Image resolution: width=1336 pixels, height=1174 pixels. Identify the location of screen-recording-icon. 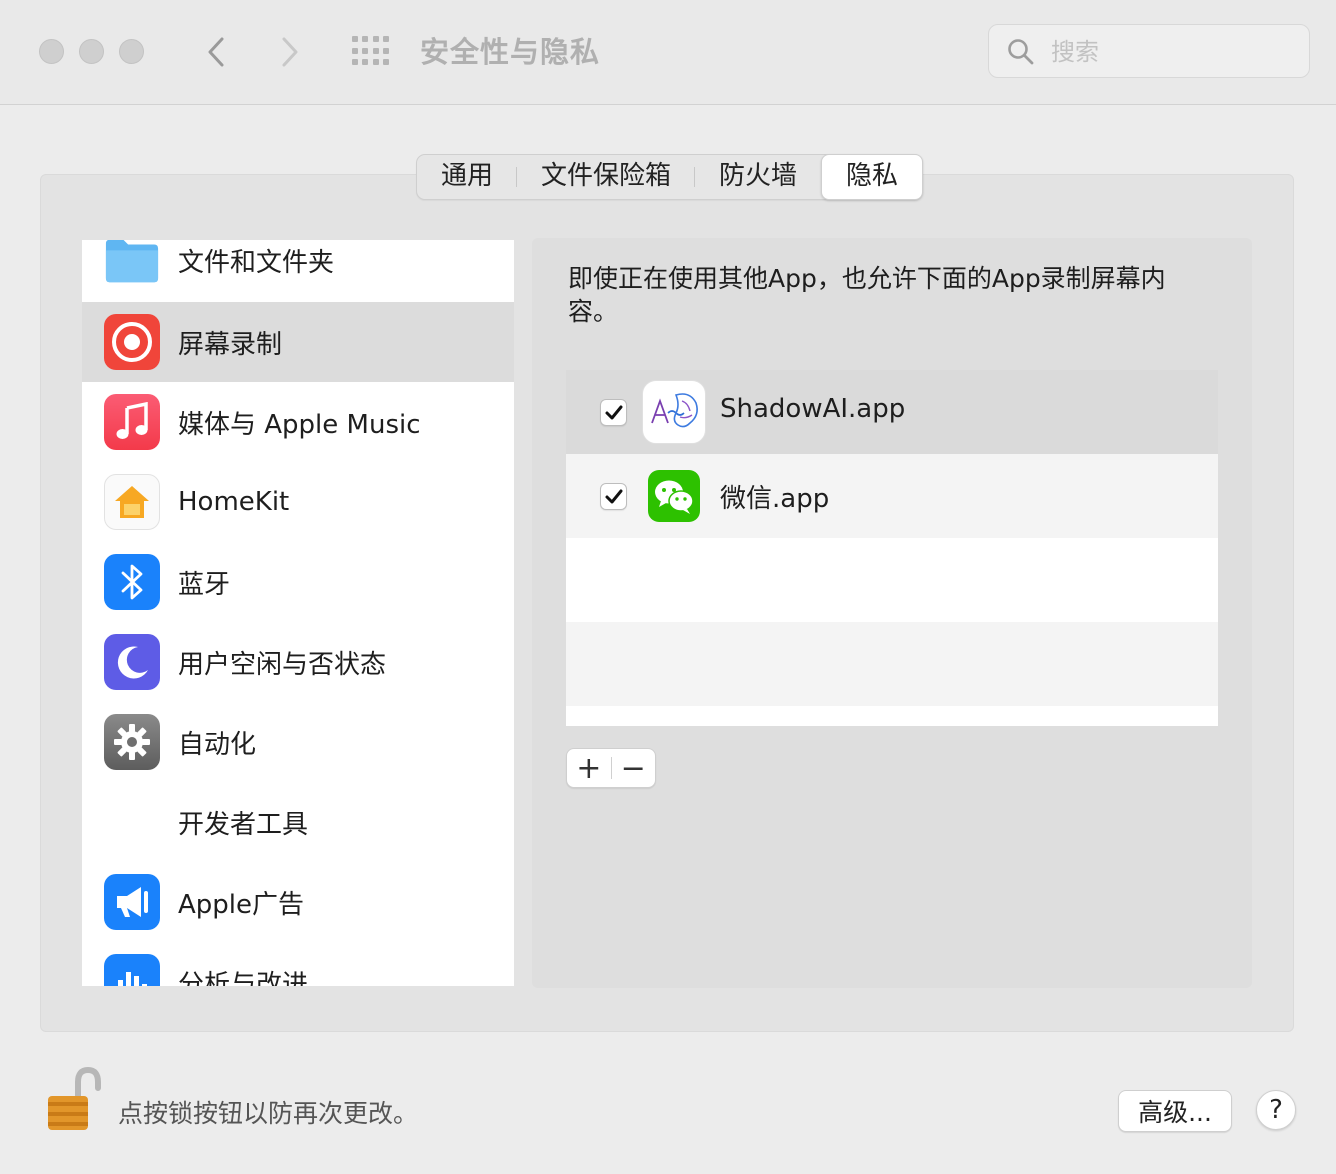
(132, 342).